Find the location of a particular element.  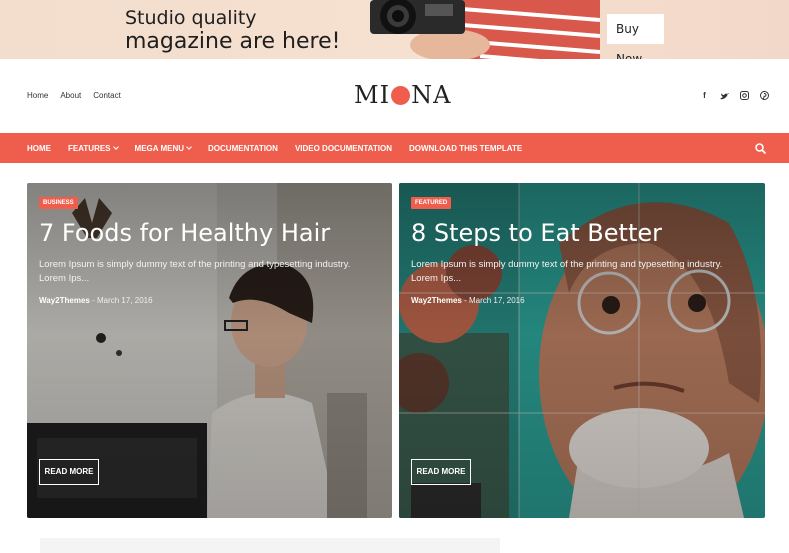

pinterest-icon is located at coordinates (764, 95).